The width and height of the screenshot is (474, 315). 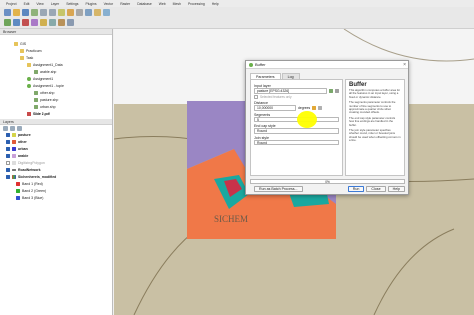 What do you see at coordinates (162, 4) in the screenshot?
I see `menu-web: Web` at bounding box center [162, 4].